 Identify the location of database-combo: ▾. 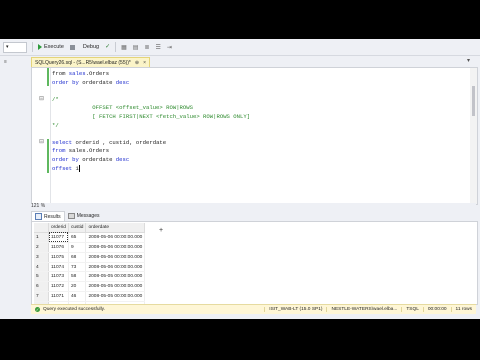
(15, 47).